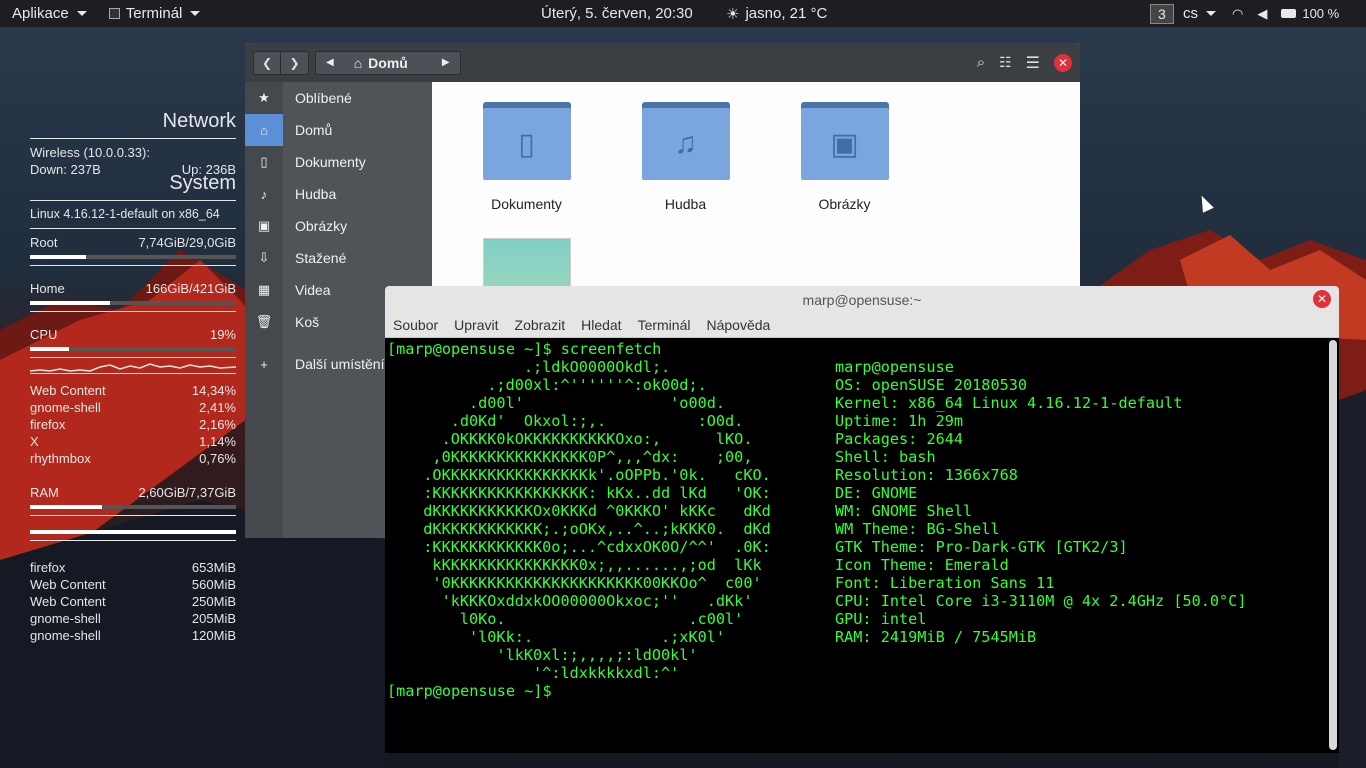 The height and width of the screenshot is (768, 1366). What do you see at coordinates (338, 322) in the screenshot?
I see `sidebar-item-trash: 🗑 Koš` at bounding box center [338, 322].